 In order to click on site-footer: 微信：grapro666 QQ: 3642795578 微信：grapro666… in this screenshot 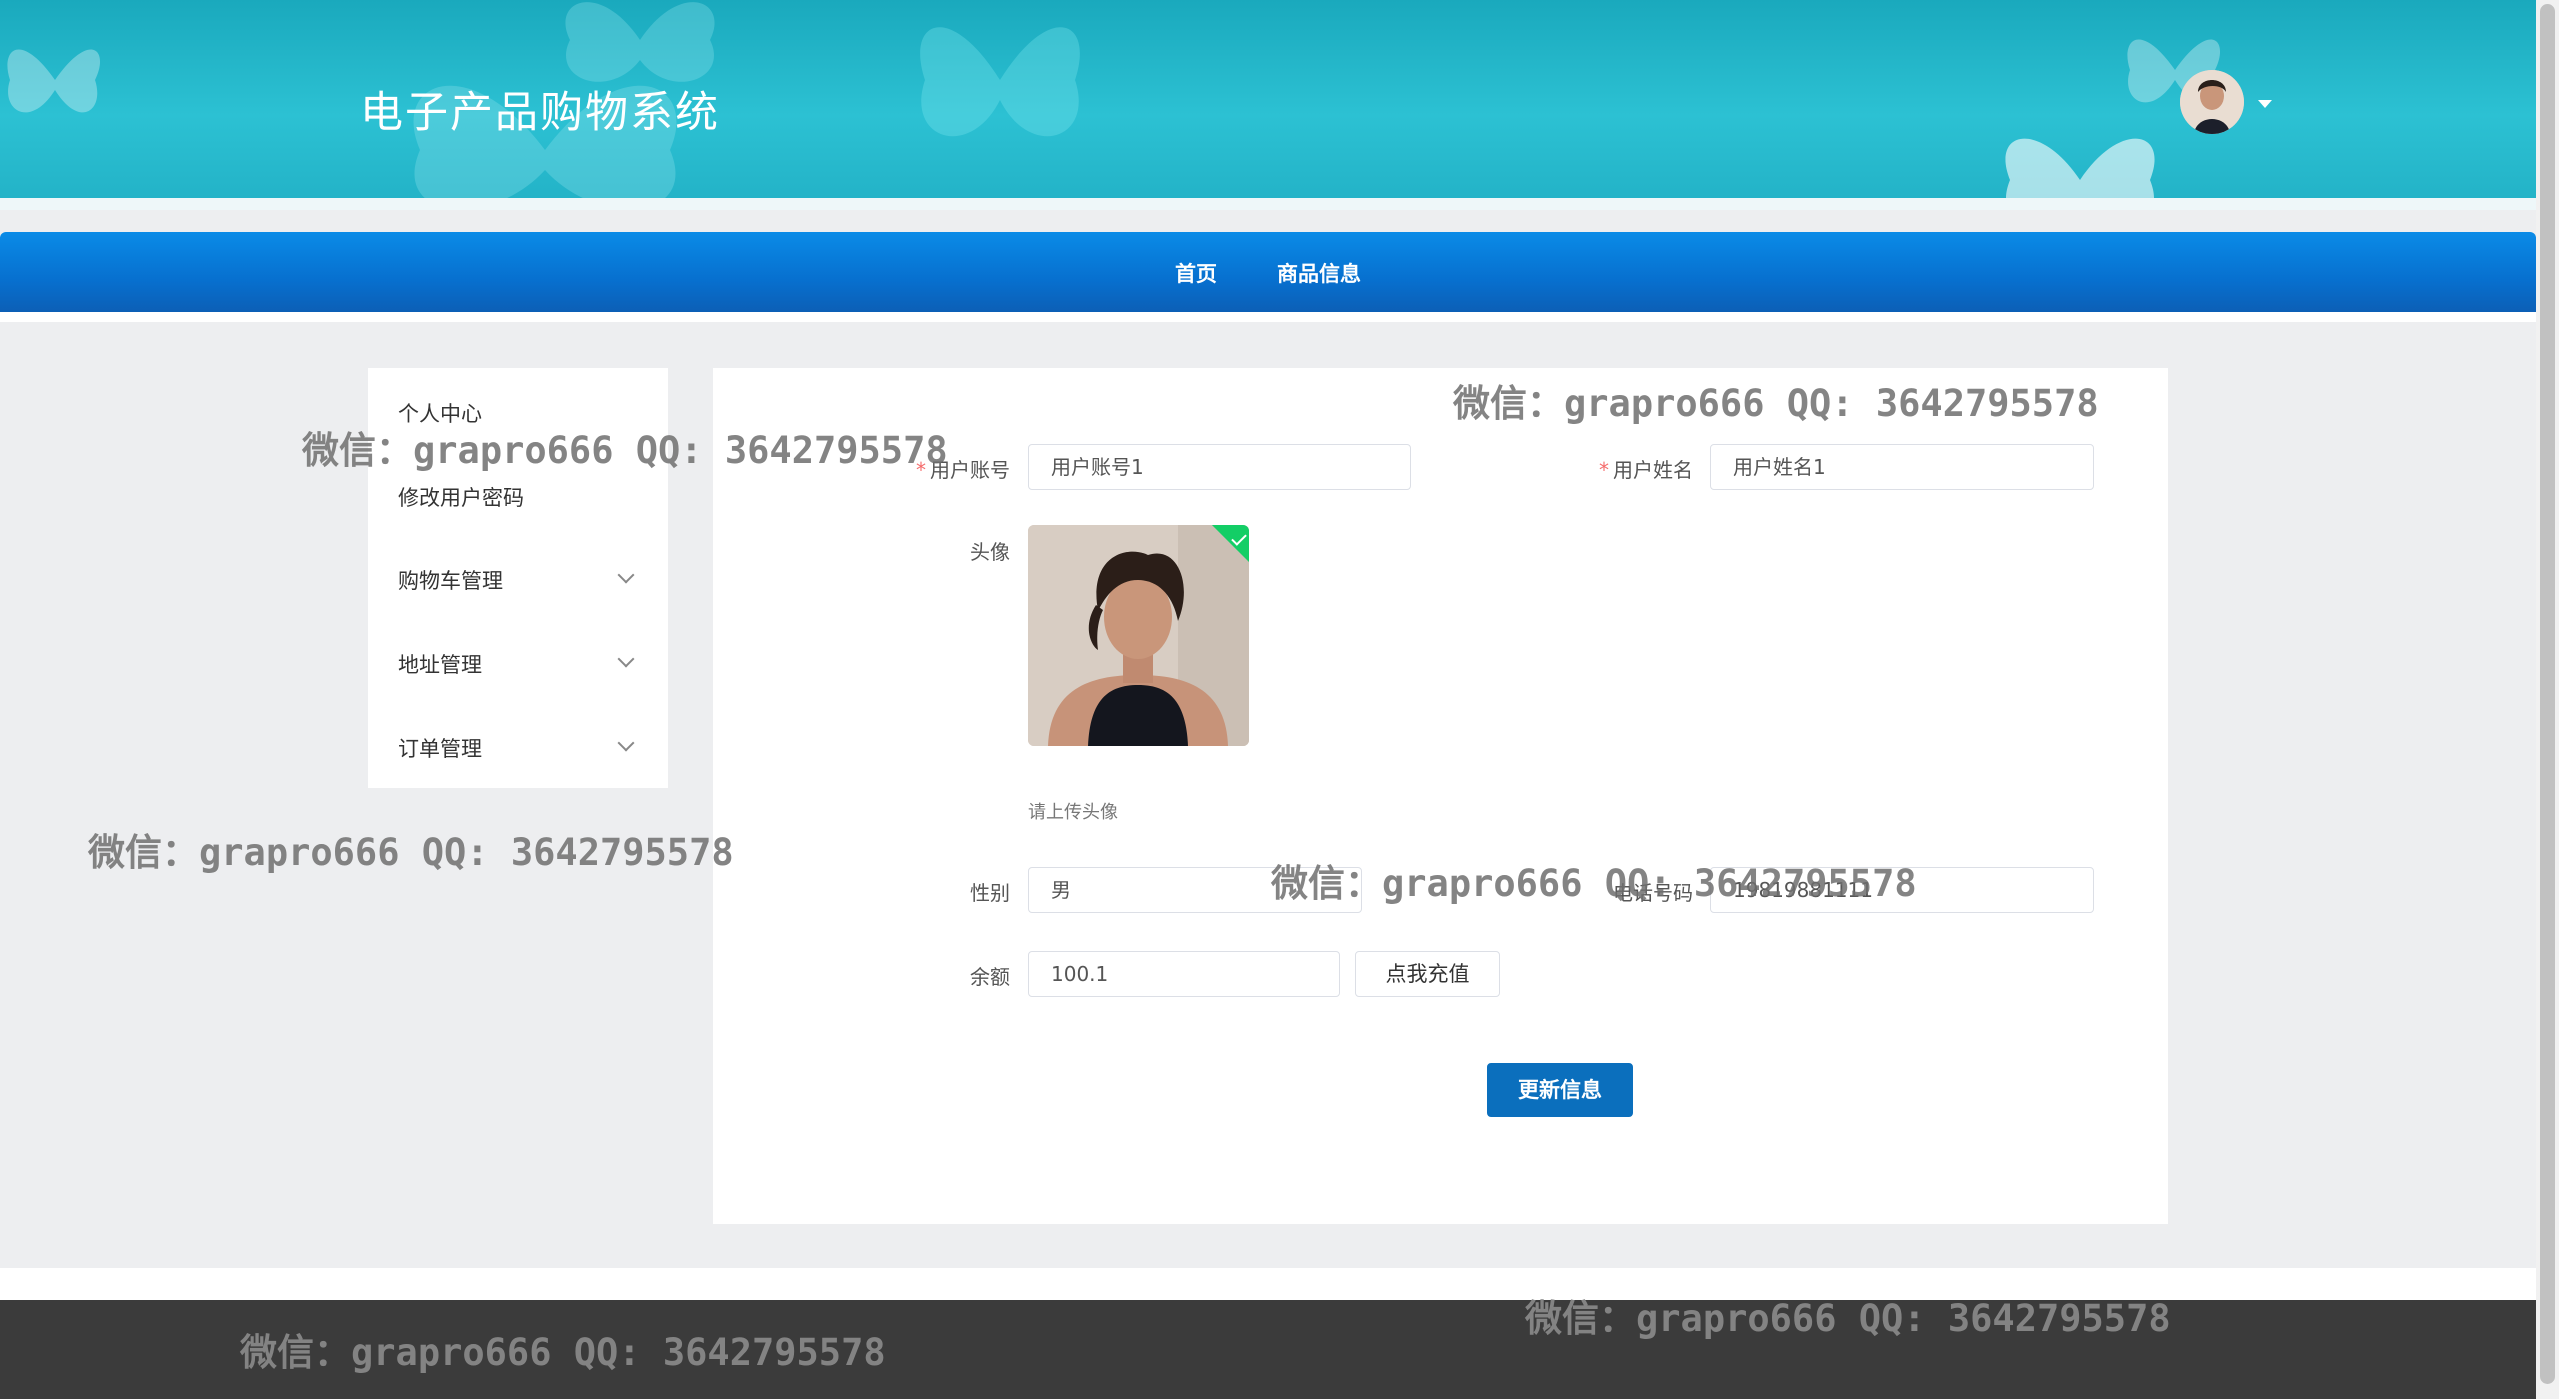, I will do `click(1268, 1348)`.